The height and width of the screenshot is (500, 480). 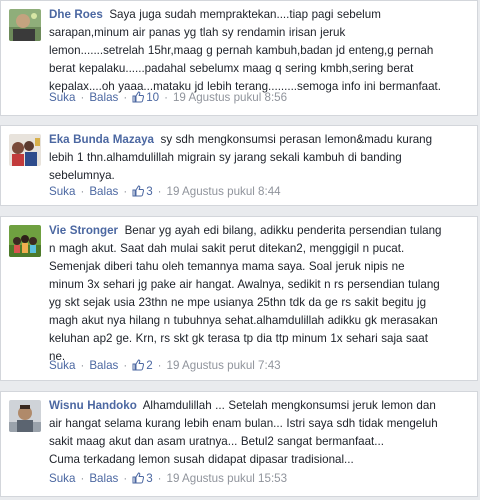 What do you see at coordinates (93, 405) in the screenshot?
I see `comment-author: Wisnu Handoko` at bounding box center [93, 405].